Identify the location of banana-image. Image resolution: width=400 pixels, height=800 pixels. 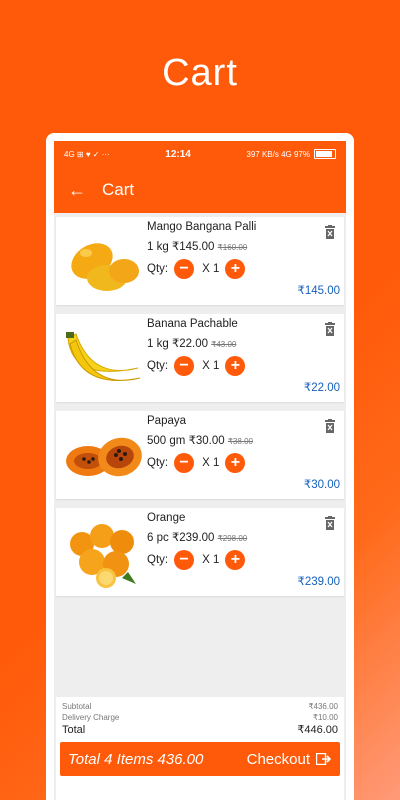
(103, 356).